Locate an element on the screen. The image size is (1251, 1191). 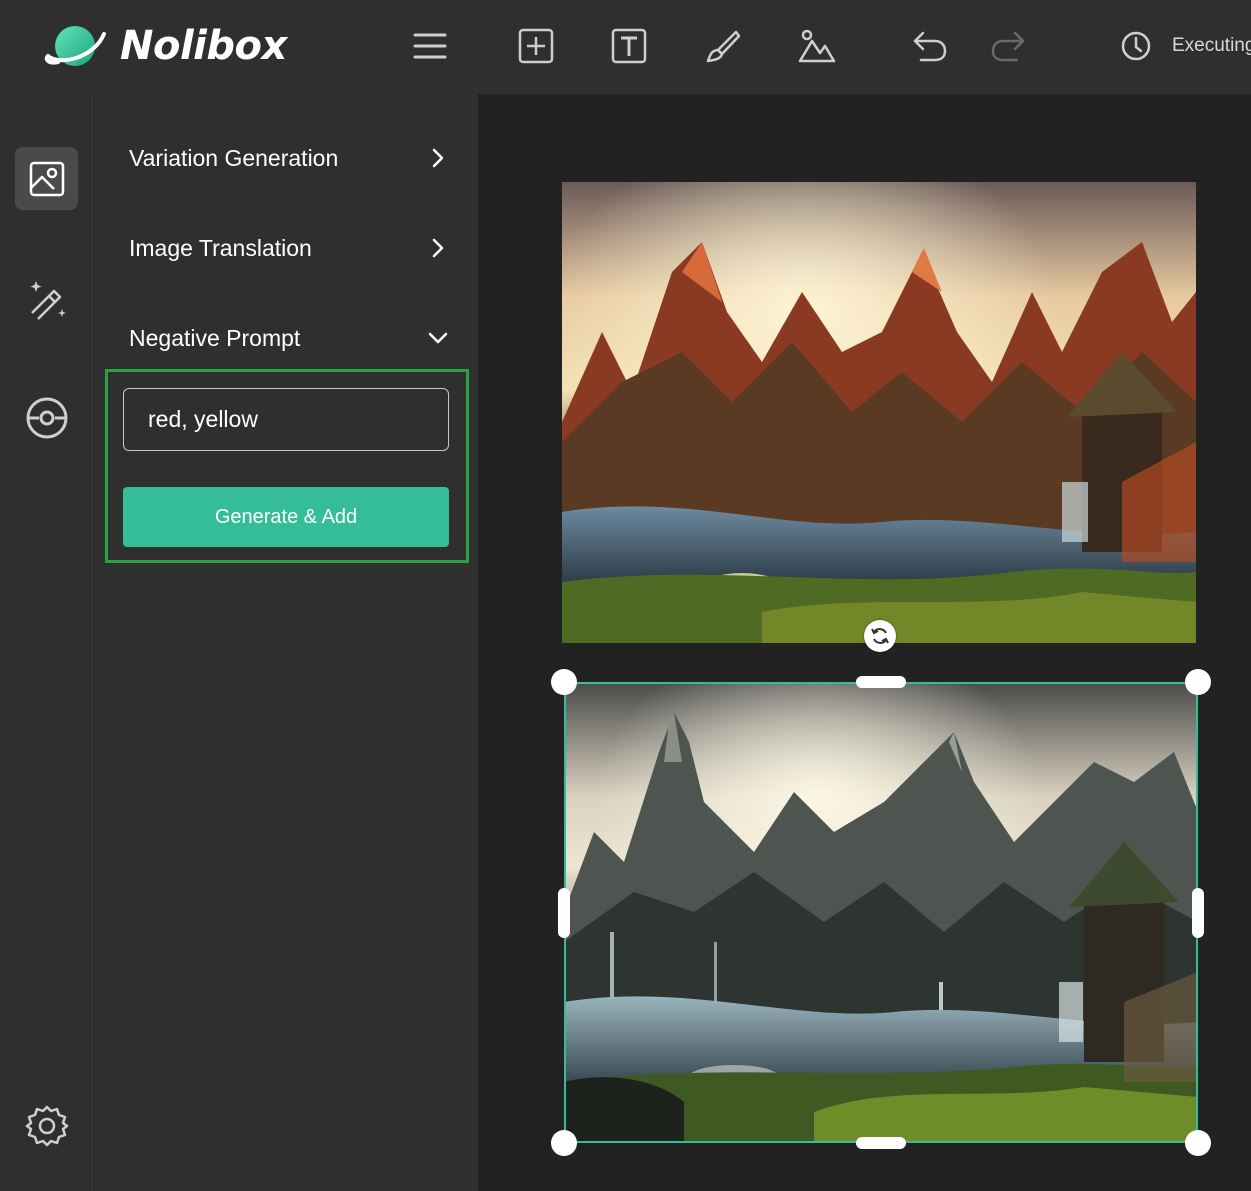
rotate-icon is located at coordinates (880, 636).